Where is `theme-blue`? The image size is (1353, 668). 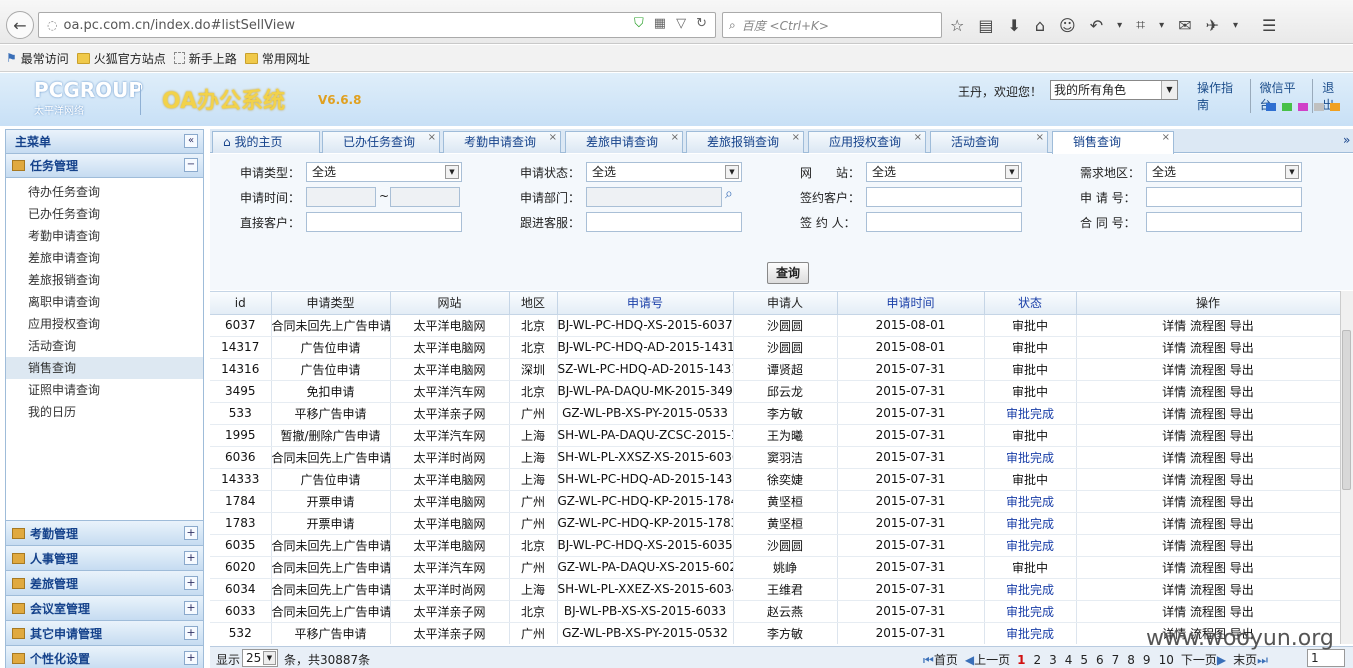 theme-blue is located at coordinates (1271, 107).